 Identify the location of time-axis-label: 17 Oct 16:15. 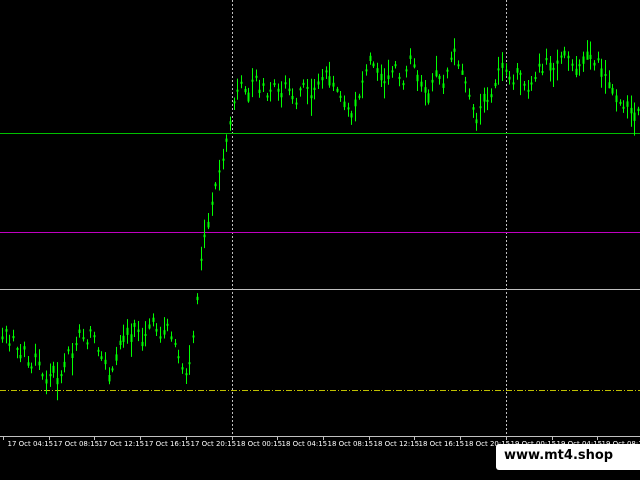
(168, 444).